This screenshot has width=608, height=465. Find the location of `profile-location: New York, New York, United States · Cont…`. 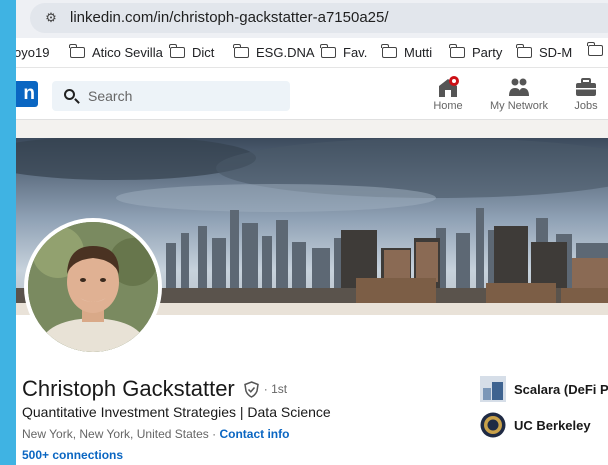

profile-location: New York, New York, United States · Cont… is located at coordinates (156, 434).